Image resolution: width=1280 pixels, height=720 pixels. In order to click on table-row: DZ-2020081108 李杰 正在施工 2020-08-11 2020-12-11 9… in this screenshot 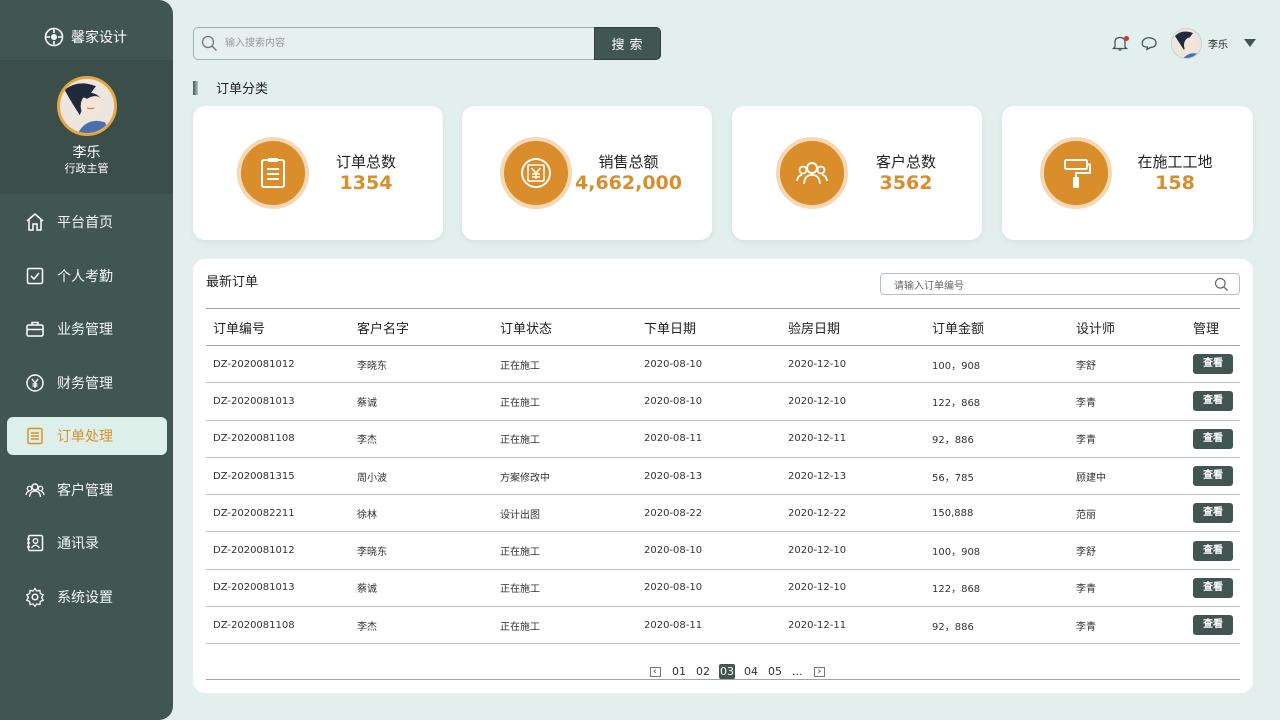, I will do `click(723, 439)`.